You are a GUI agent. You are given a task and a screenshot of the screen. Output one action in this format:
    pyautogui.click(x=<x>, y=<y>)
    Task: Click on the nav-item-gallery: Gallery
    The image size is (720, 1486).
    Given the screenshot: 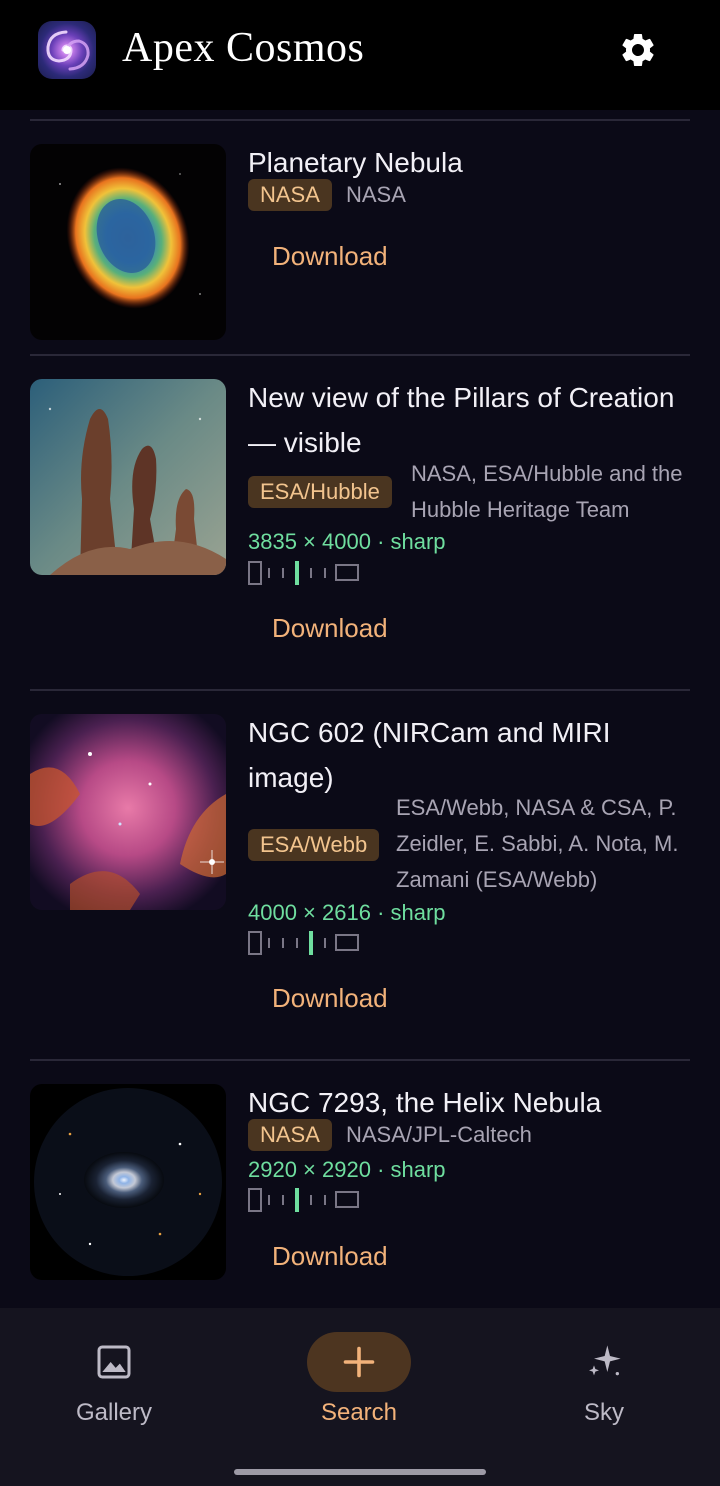 What is the action you would take?
    pyautogui.click(x=114, y=1383)
    